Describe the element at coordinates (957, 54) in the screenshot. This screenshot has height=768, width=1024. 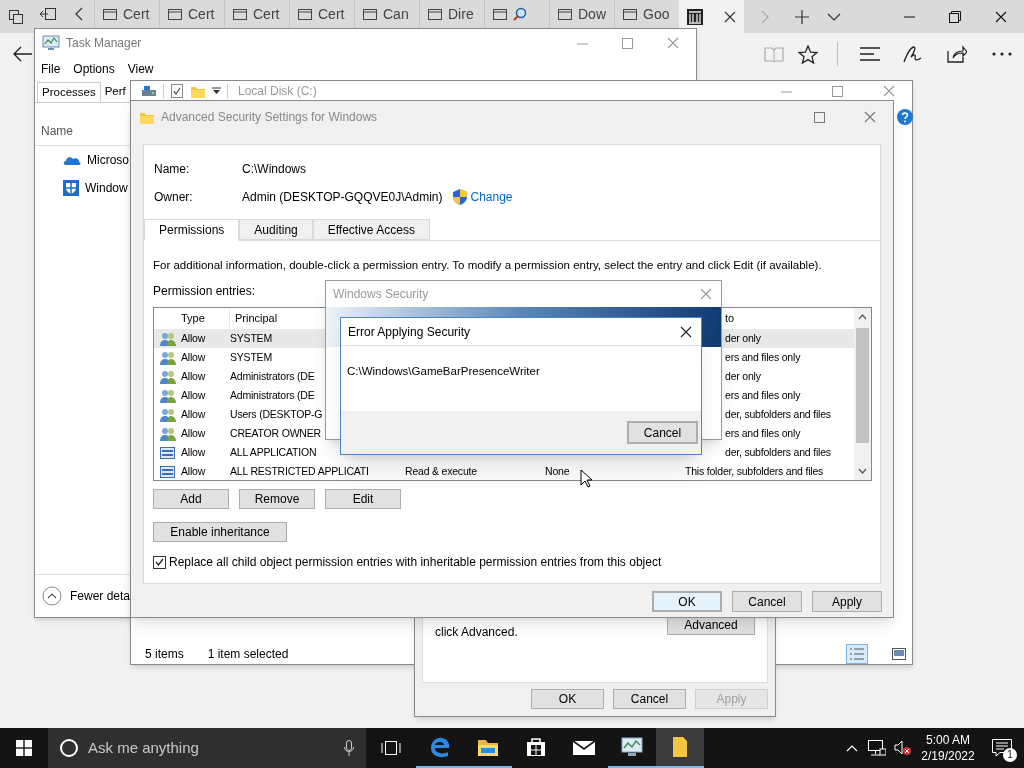
I see `share-icon` at that location.